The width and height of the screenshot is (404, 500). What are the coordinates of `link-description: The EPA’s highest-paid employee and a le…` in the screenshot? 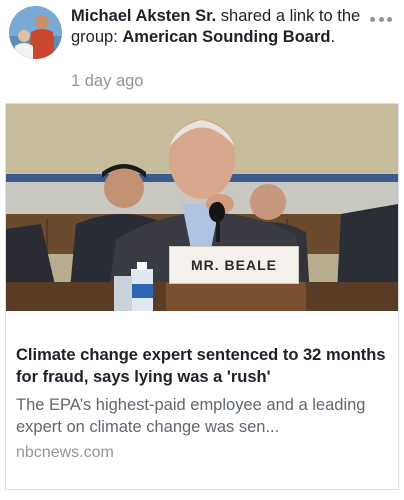 It's located at (191, 416).